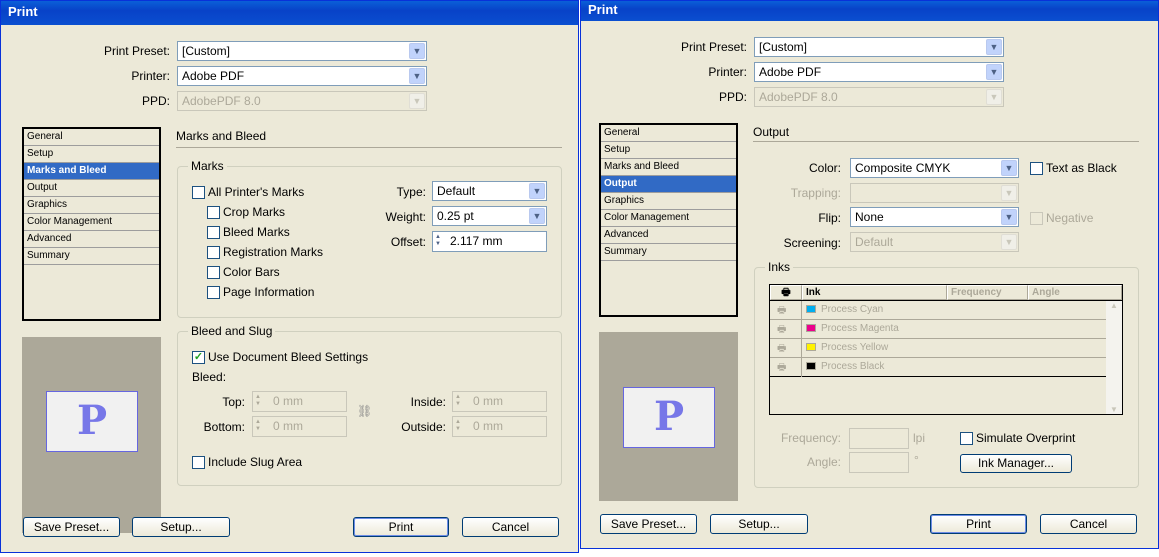 This screenshot has height=557, width=1159. Describe the element at coordinates (92, 421) in the screenshot. I see `preview-page: P` at that location.